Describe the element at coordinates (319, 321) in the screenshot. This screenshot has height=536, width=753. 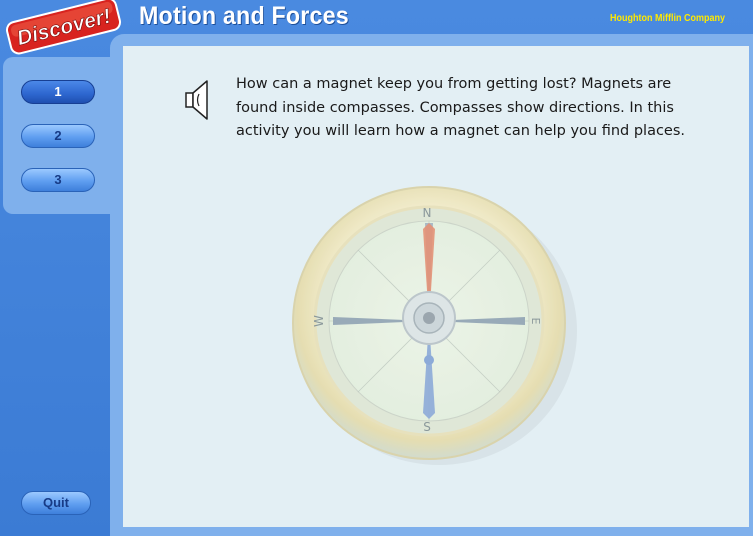
I see `compass-west-label: W` at that location.